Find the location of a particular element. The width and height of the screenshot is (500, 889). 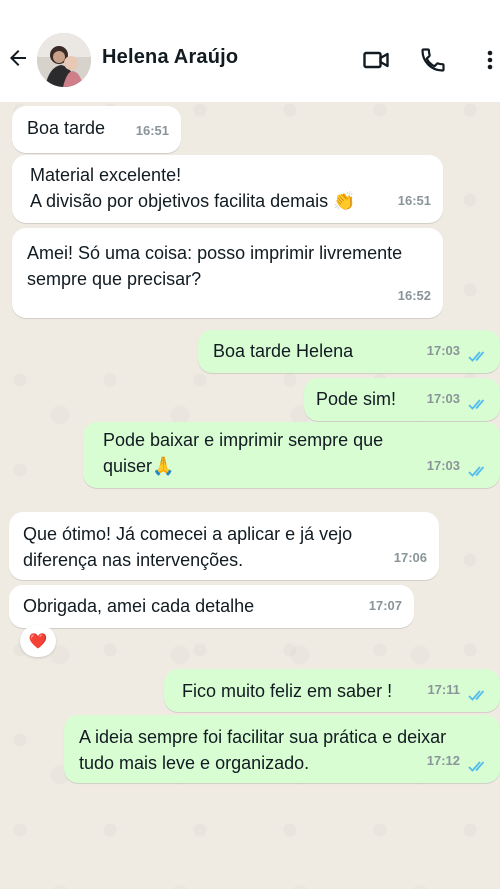

message-time: 17:12 is located at coordinates (443, 760).